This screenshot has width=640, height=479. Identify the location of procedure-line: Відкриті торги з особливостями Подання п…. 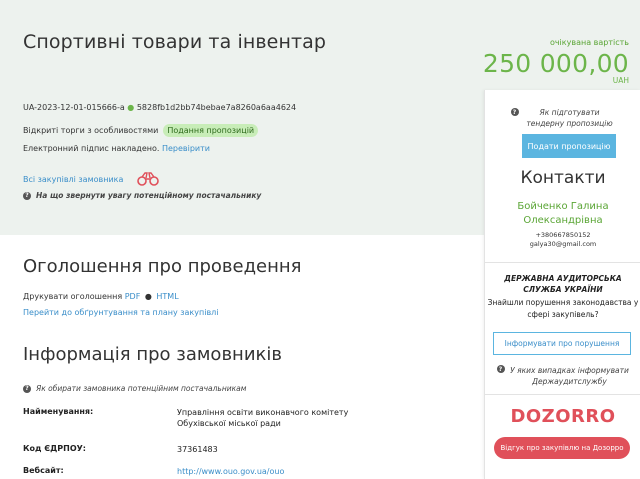
(141, 130).